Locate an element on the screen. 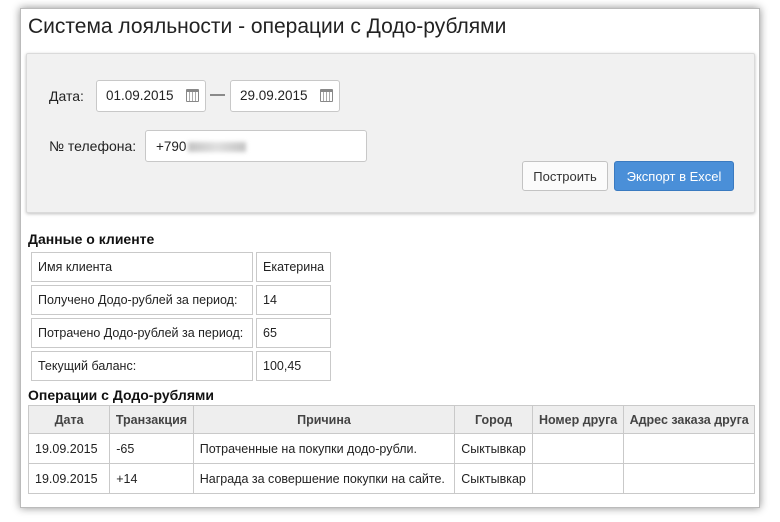 Image resolution: width=780 pixels, height=522 pixels. column-header: Адрес заказа друга is located at coordinates (689, 419).